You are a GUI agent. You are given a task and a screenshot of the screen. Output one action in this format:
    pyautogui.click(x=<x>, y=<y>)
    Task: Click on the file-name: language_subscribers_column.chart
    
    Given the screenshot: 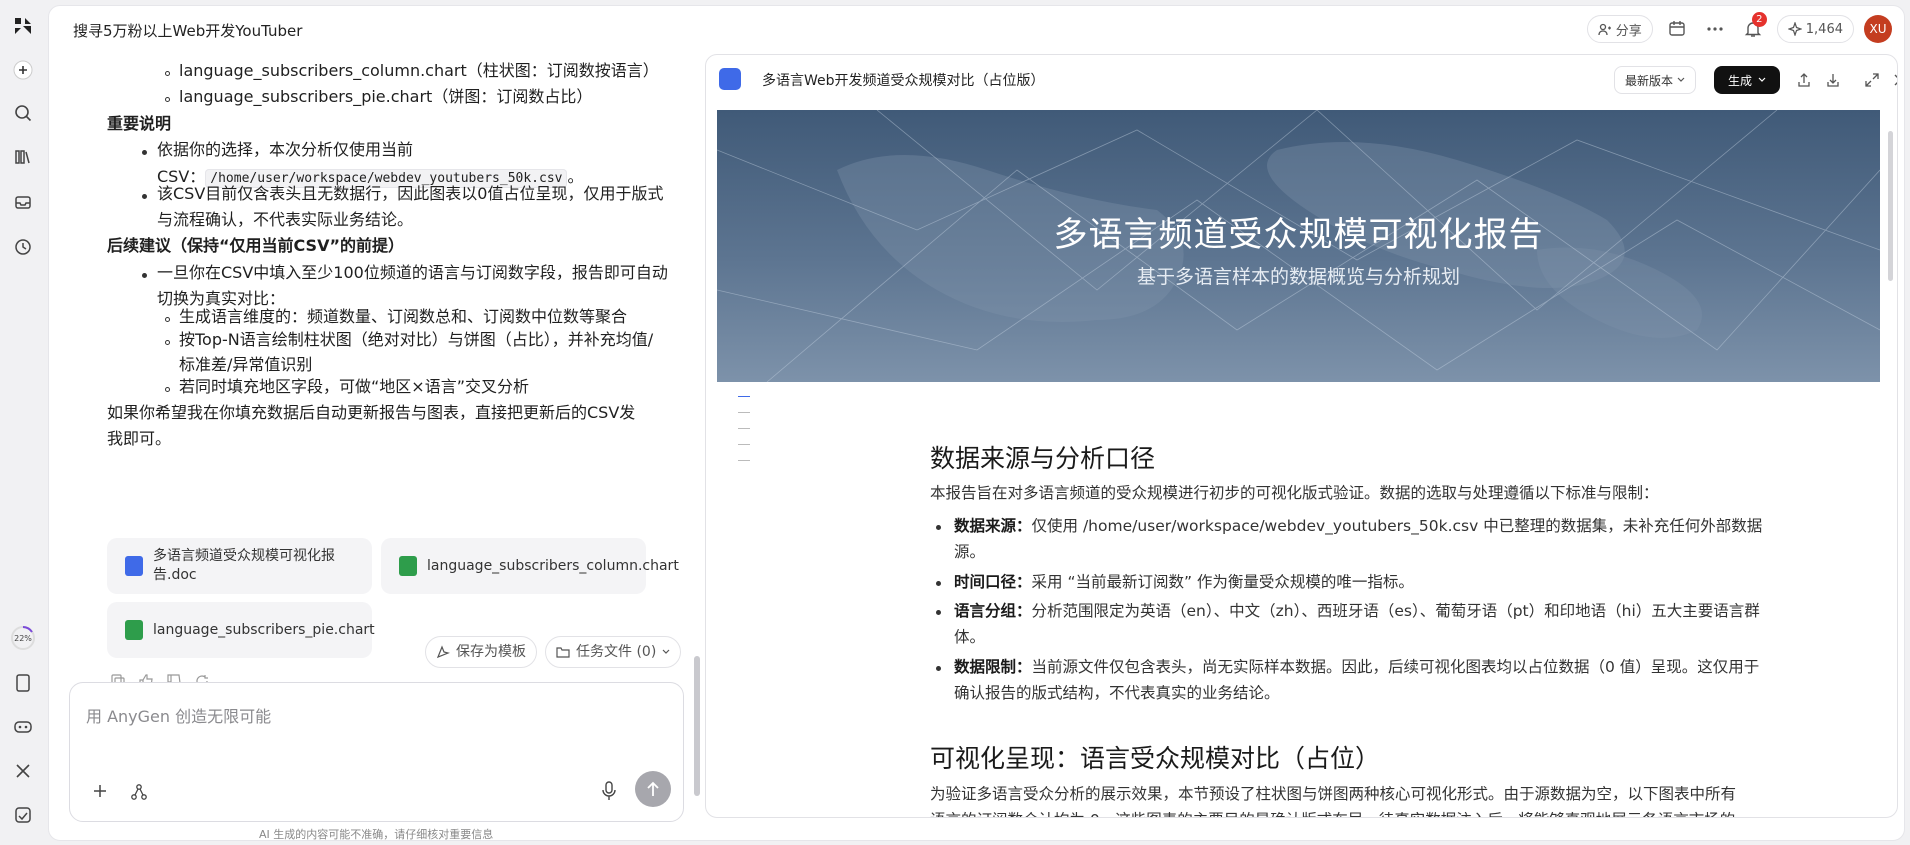 What is the action you would take?
    pyautogui.click(x=553, y=565)
    